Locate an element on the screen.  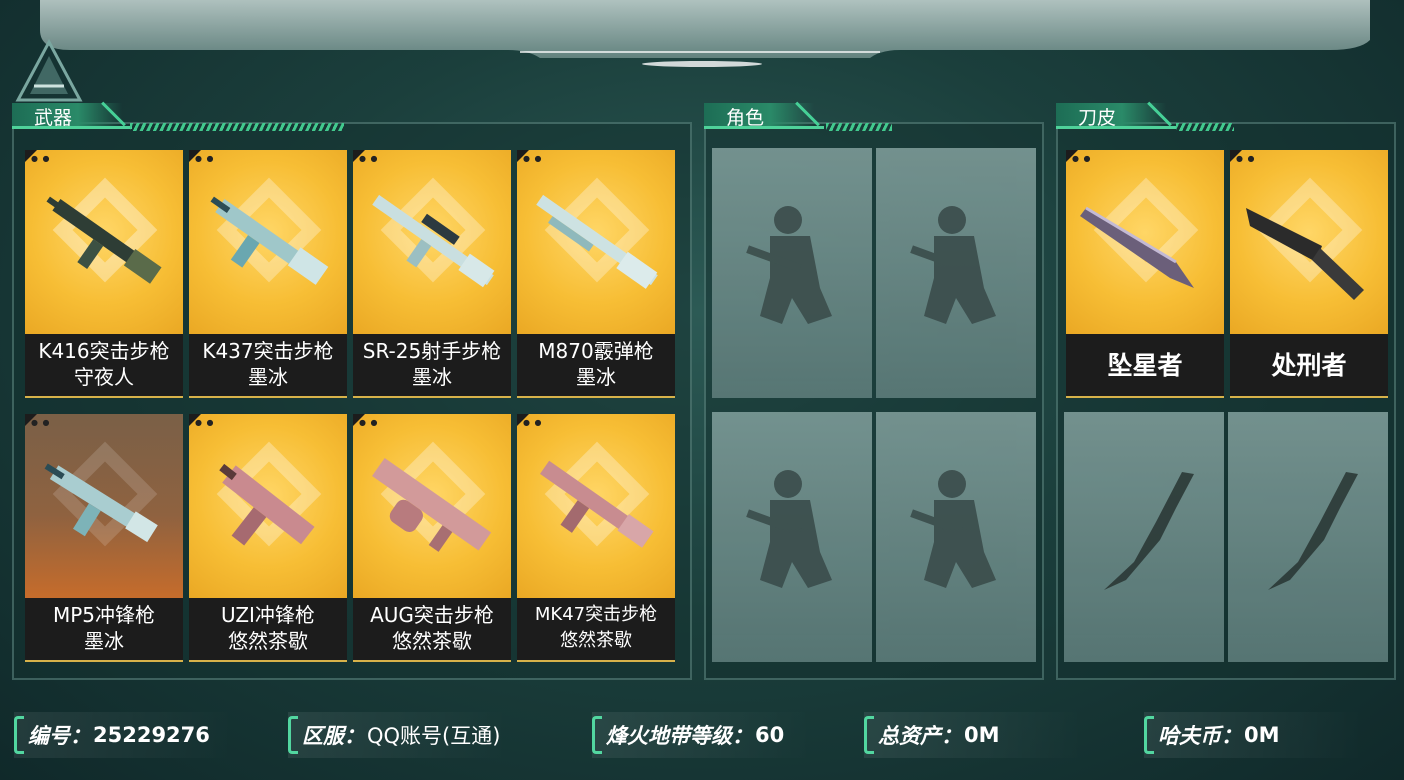
weapon-name: SR-25射手步枪 墨冰 is located at coordinates (432, 364).